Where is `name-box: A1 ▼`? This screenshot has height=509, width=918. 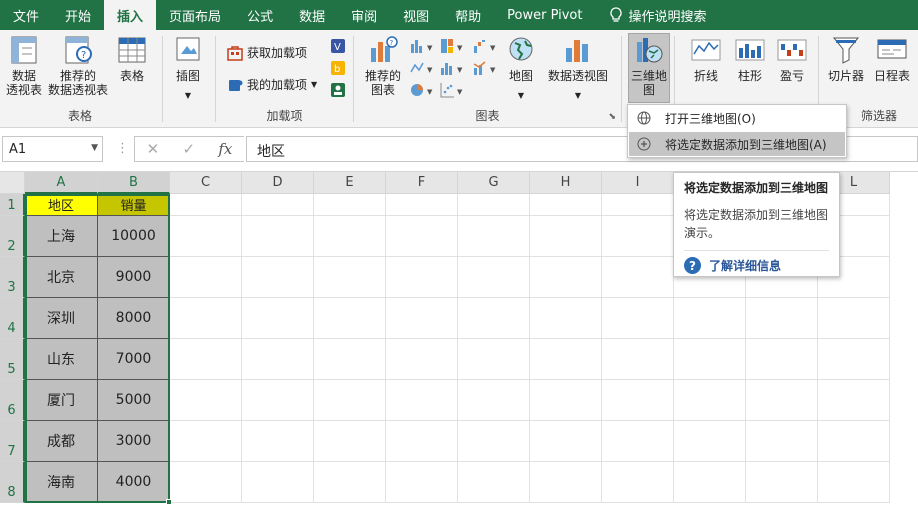 name-box: A1 ▼ is located at coordinates (52, 149).